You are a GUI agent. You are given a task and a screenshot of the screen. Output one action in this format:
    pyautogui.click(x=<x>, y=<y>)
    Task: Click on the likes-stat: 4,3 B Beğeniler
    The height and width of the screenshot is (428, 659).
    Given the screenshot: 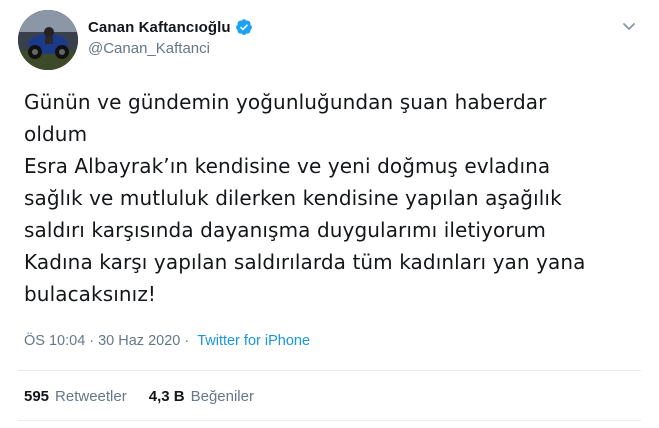 What is the action you would take?
    pyautogui.click(x=201, y=396)
    